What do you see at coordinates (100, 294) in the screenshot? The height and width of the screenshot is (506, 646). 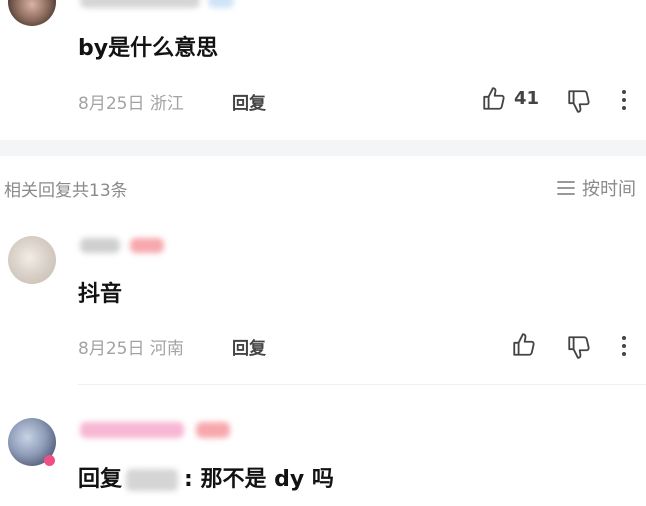 I see `comment-text: 抖音` at bounding box center [100, 294].